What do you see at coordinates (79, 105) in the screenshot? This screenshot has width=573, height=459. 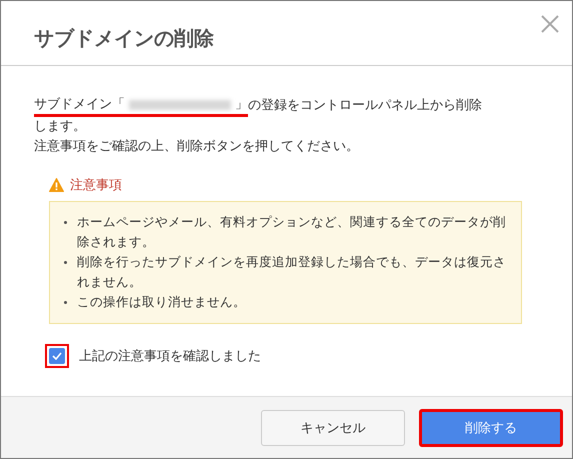 I see `subdomain-prefix: サブドメイン「` at bounding box center [79, 105].